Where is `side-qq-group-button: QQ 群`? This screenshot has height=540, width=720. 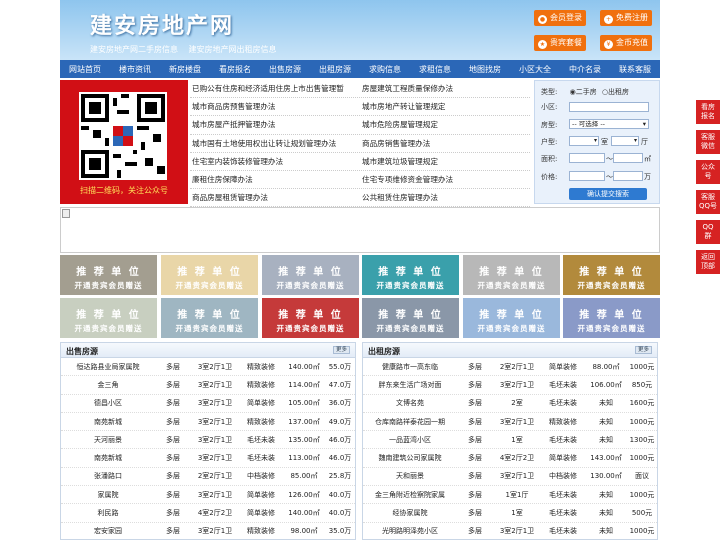
side-qq-group-button: QQ 群 is located at coordinates (708, 232).